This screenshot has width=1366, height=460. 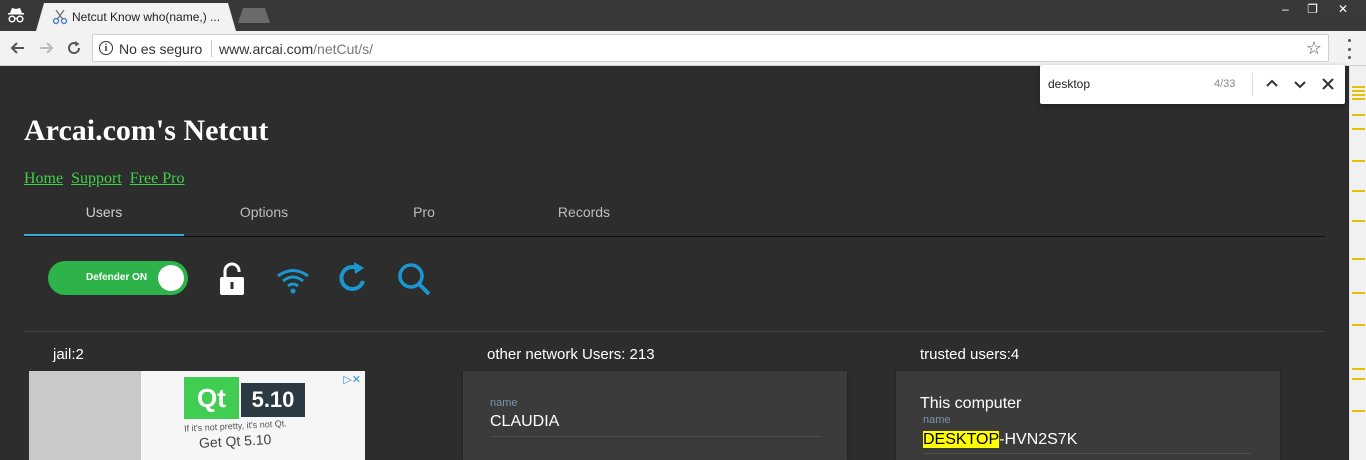 I want to click on find-next-button, so click(x=1300, y=84).